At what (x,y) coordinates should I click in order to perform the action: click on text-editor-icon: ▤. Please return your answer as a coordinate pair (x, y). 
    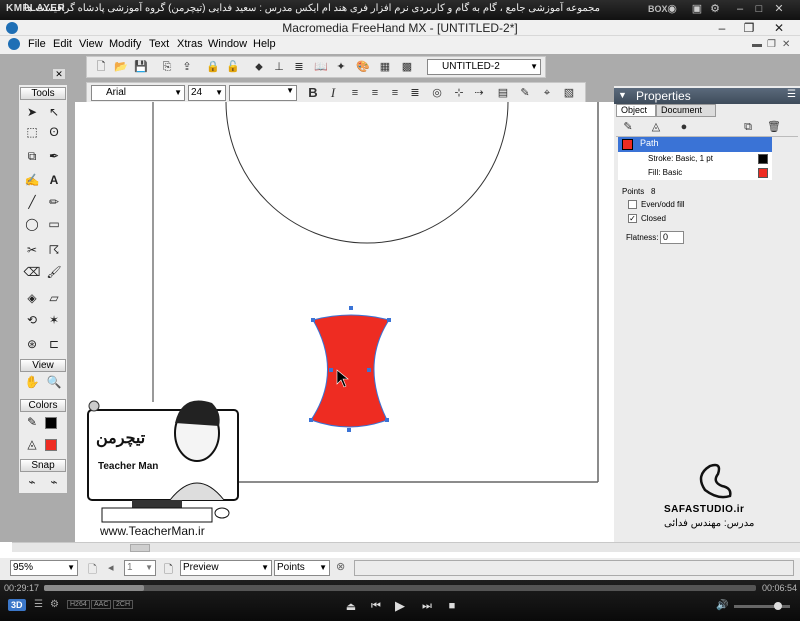
    Looking at the image, I should click on (503, 93).